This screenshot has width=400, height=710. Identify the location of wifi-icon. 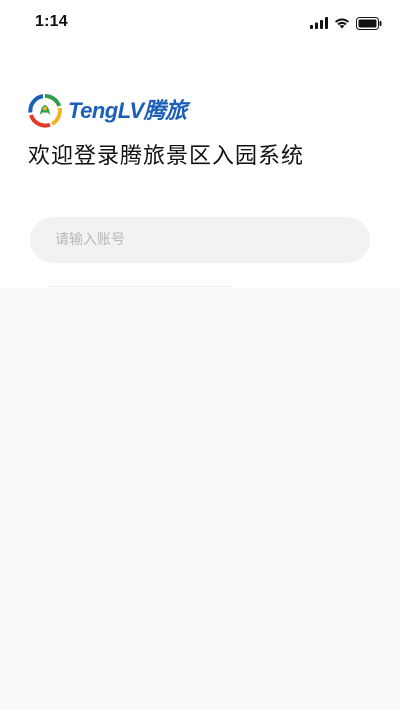
(342, 23).